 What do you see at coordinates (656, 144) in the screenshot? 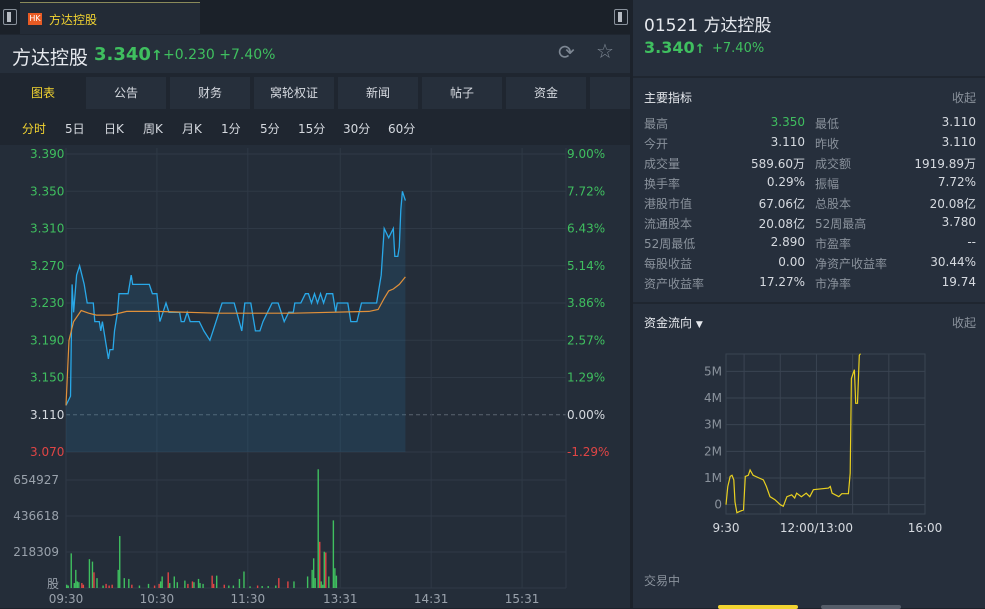
I see `indicator-label: 今开` at bounding box center [656, 144].